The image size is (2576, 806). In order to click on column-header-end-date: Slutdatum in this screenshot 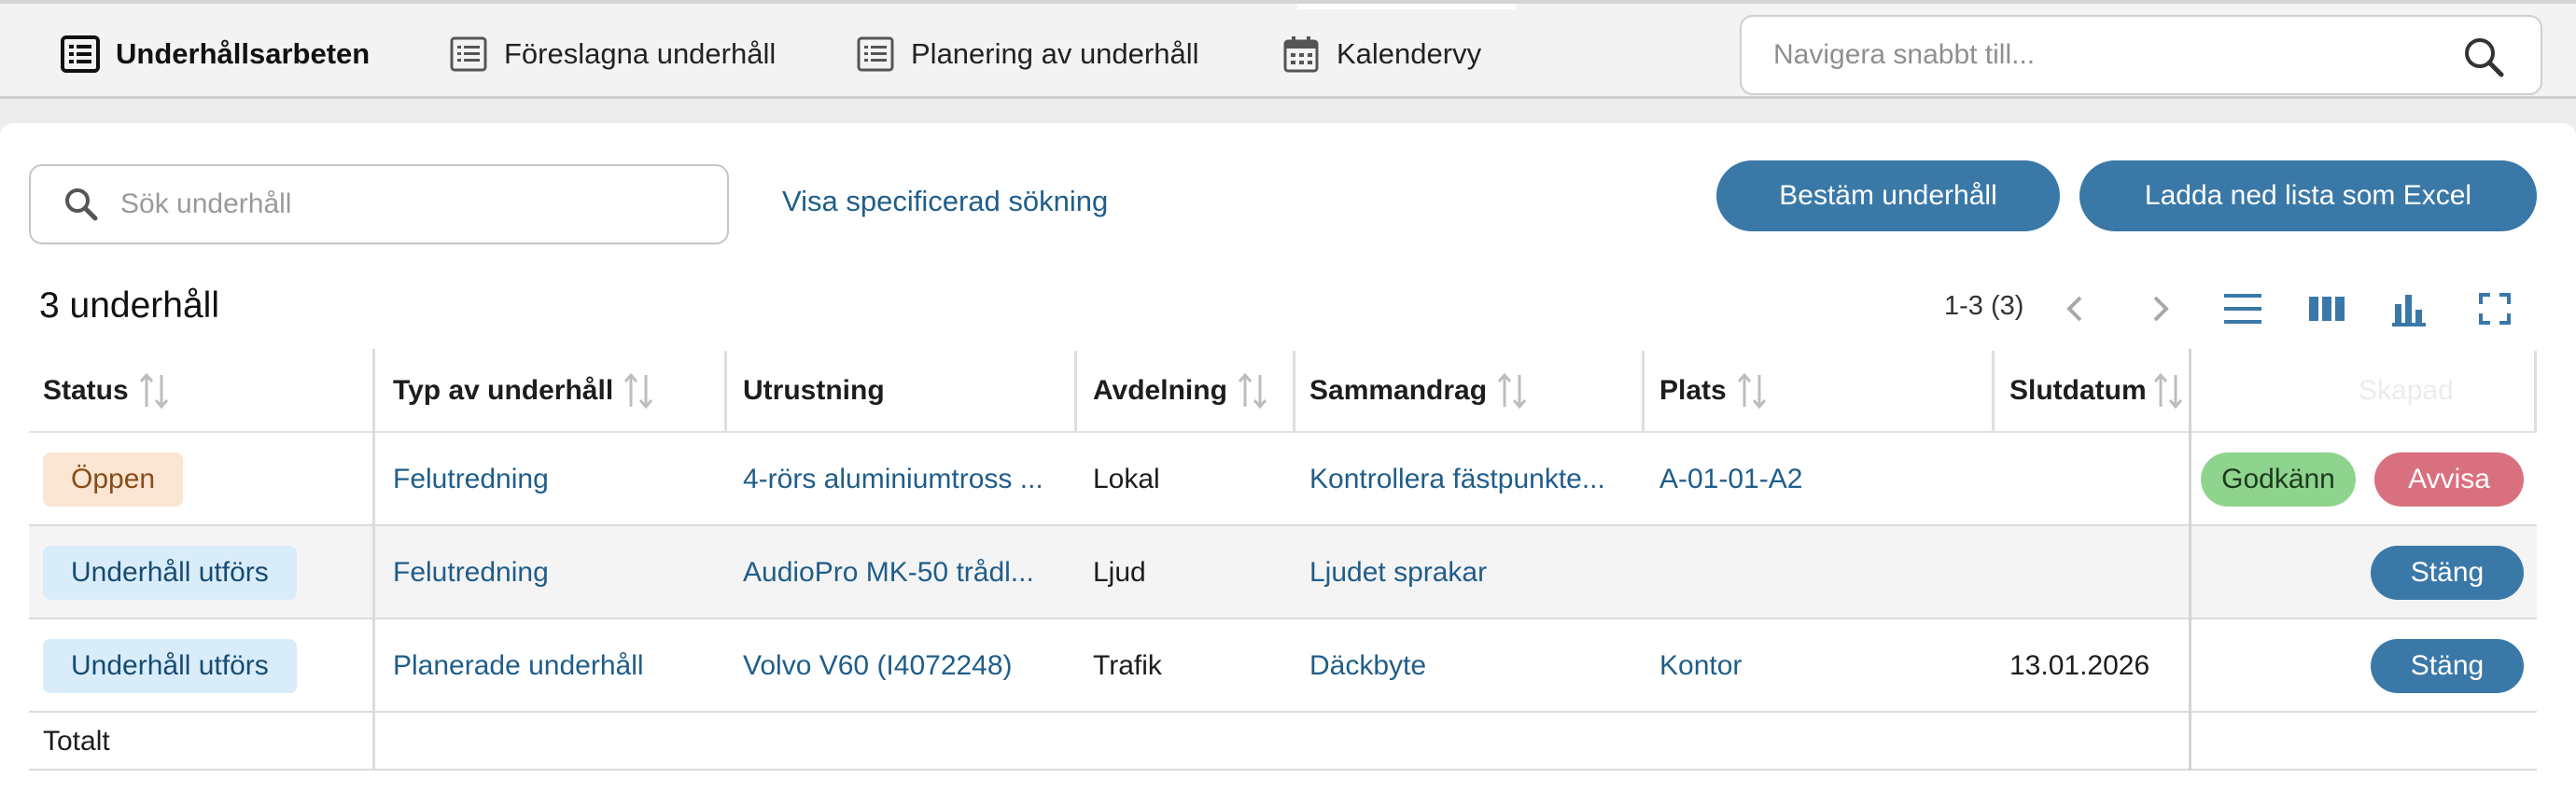, I will do `click(2096, 391)`.